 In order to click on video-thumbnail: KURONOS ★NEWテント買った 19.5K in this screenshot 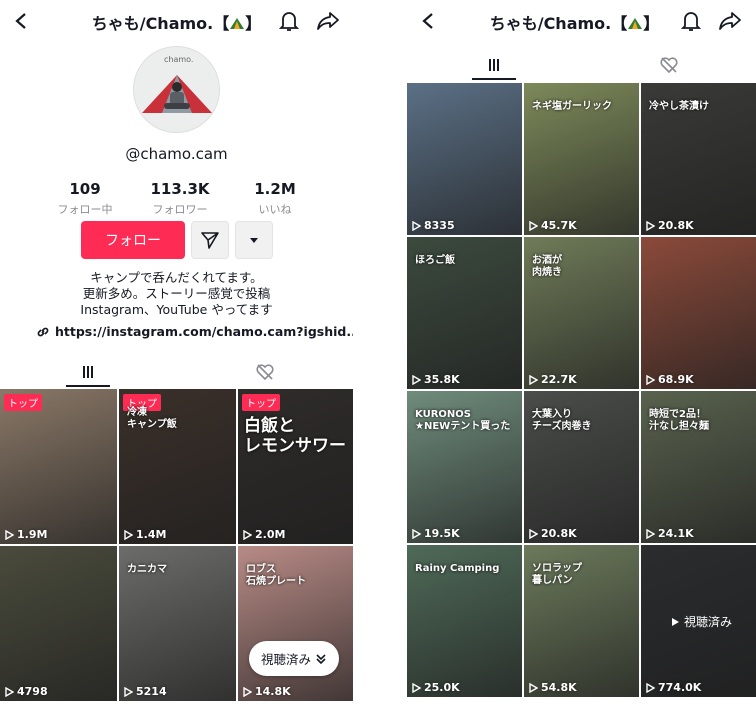, I will do `click(464, 467)`.